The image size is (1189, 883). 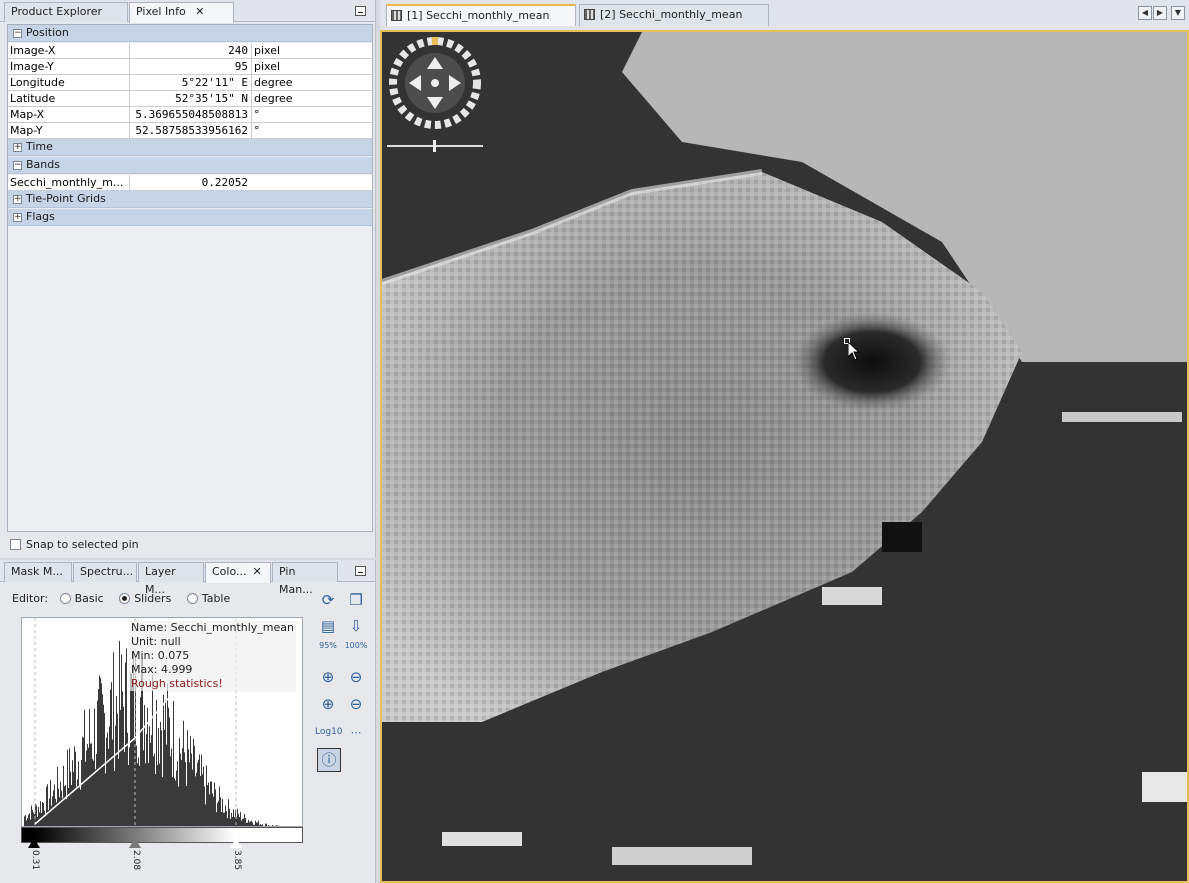 What do you see at coordinates (328, 704) in the screenshot?
I see `zoom-in-horizontal-icon: ⊕` at bounding box center [328, 704].